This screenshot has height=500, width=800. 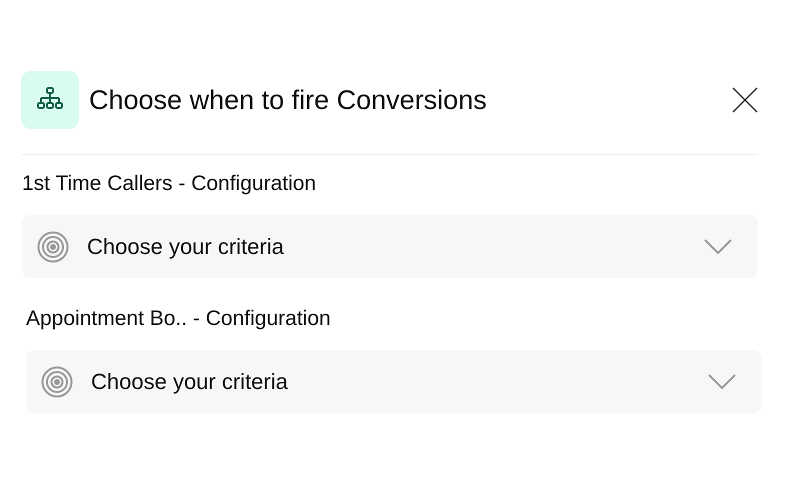 What do you see at coordinates (179, 319) in the screenshot?
I see `section-label: Appointment Bo.. - Configuration` at bounding box center [179, 319].